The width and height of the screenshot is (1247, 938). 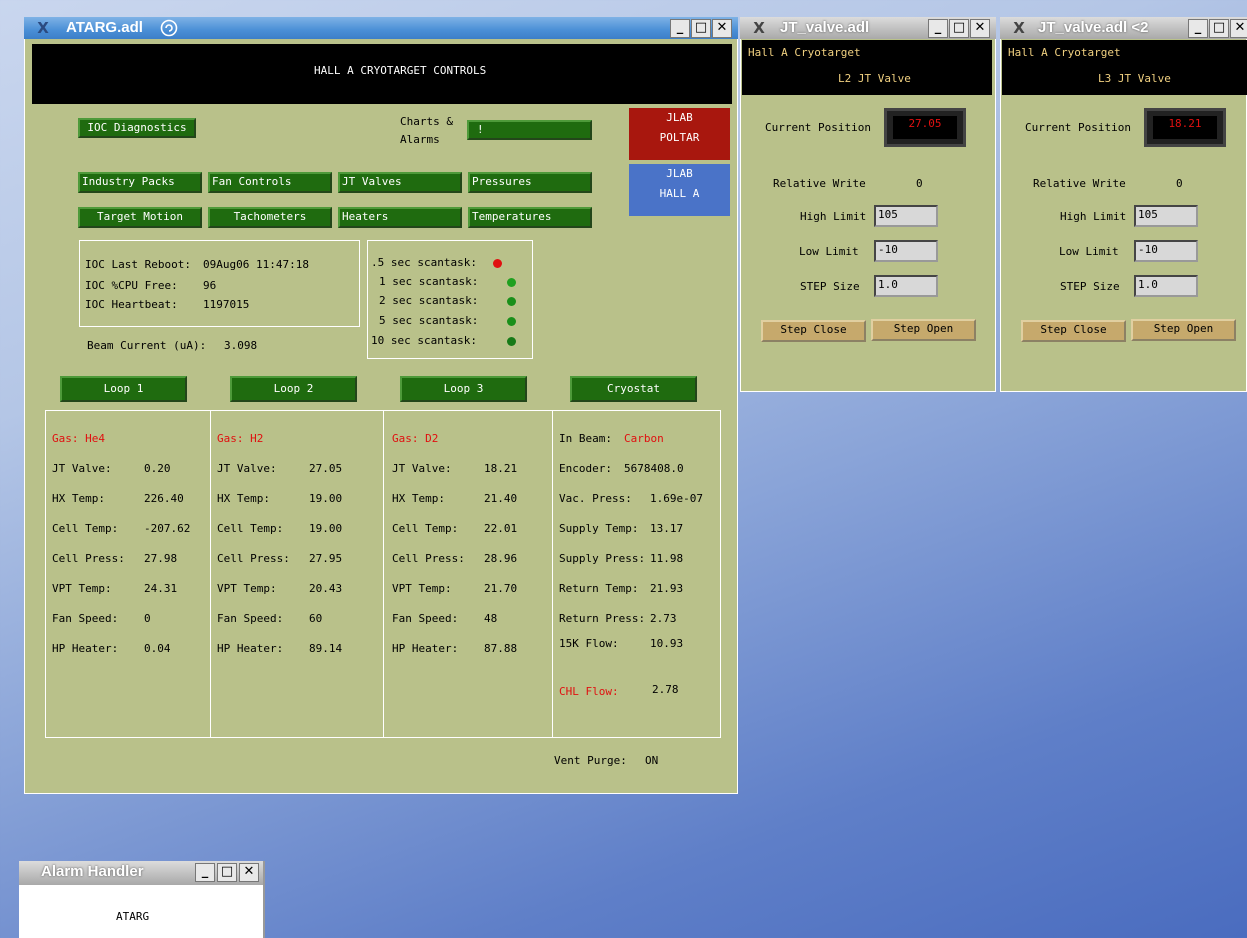 I want to click on alarm-group-label: ATARG, so click(x=132, y=916).